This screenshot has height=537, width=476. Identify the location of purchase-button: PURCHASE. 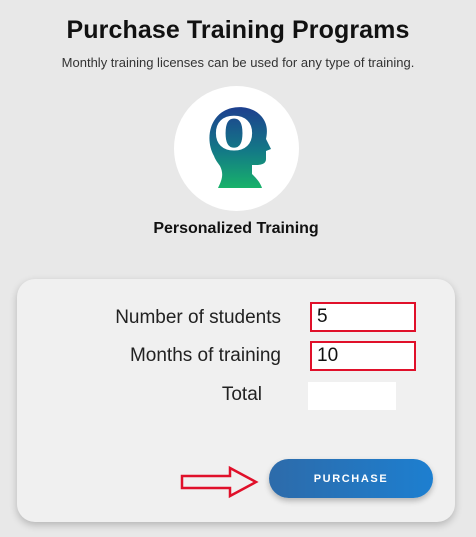
(351, 478).